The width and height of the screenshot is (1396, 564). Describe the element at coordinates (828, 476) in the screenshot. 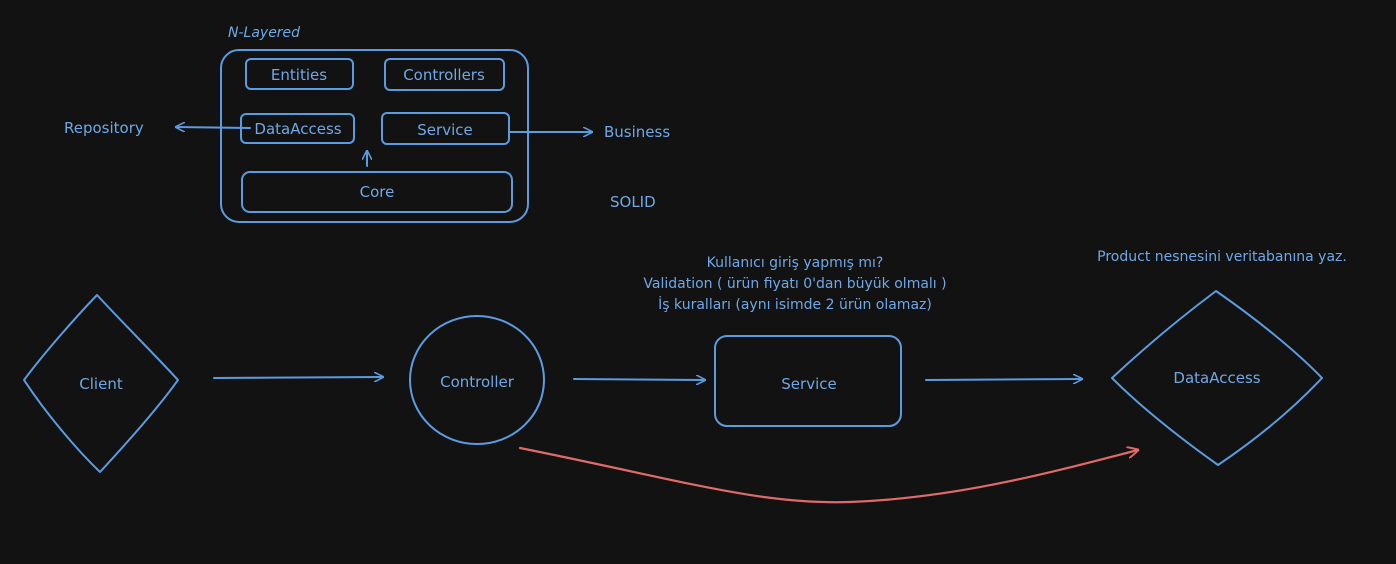

I see `controller-to-data-access-bypass-arrow` at that location.